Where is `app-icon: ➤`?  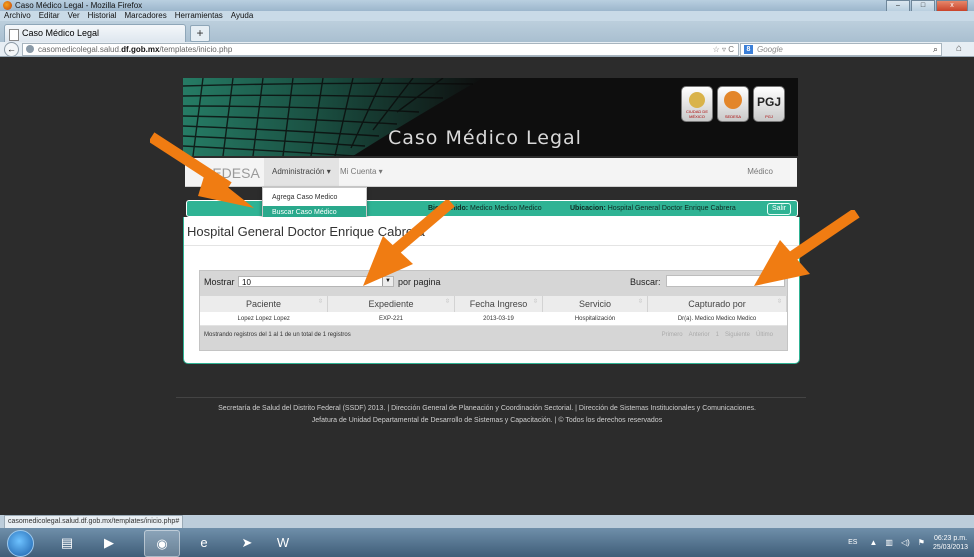
app-icon: ➤ is located at coordinates (247, 542).